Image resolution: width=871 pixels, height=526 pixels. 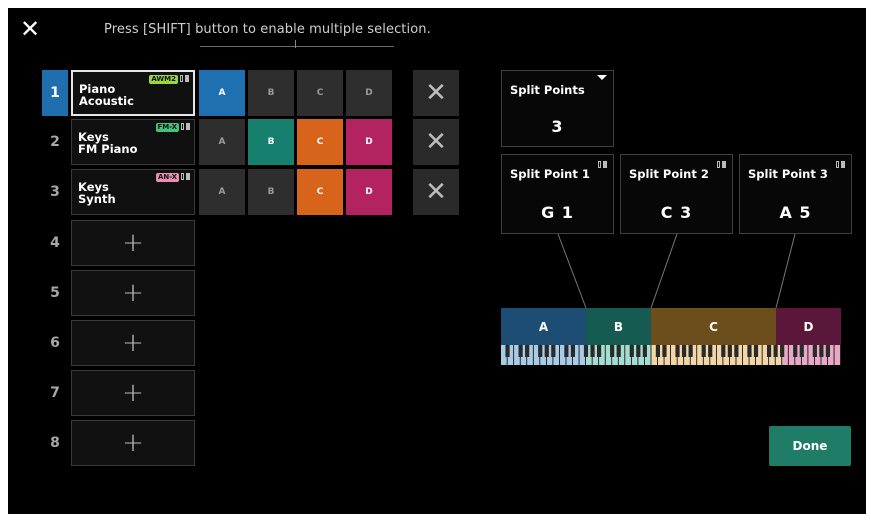 What do you see at coordinates (55, 393) in the screenshot?
I see `part-number-7: 7` at bounding box center [55, 393].